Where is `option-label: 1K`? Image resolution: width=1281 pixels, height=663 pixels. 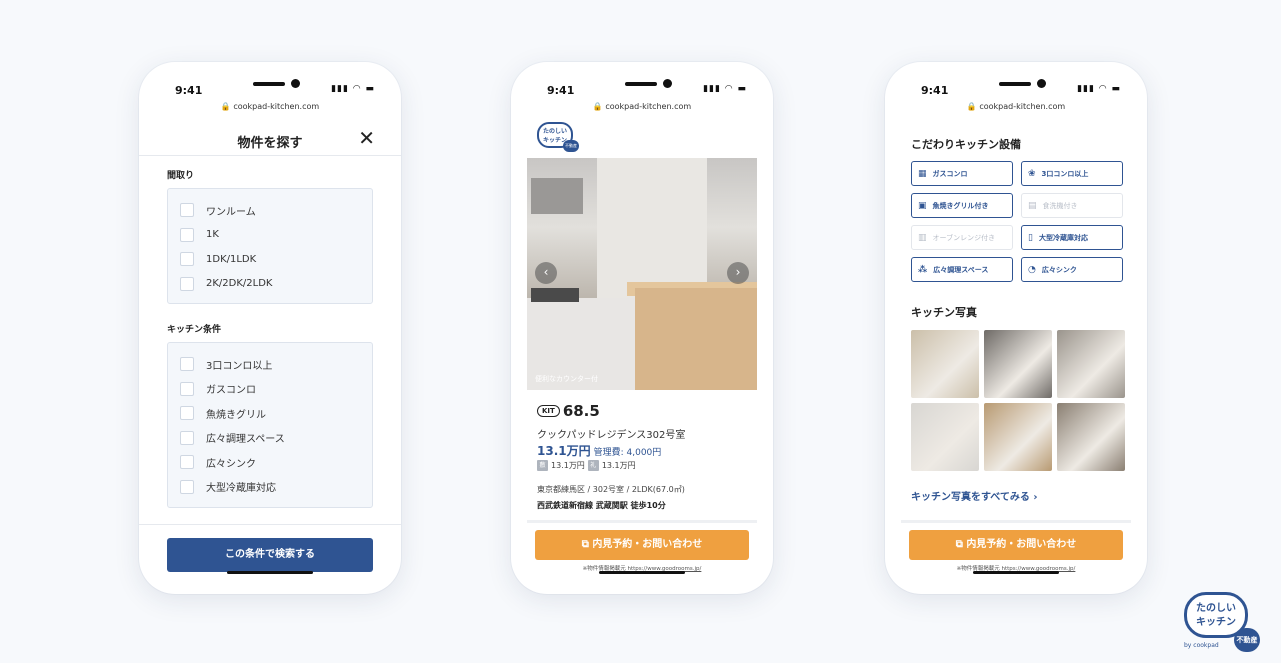 option-label: 1K is located at coordinates (212, 235).